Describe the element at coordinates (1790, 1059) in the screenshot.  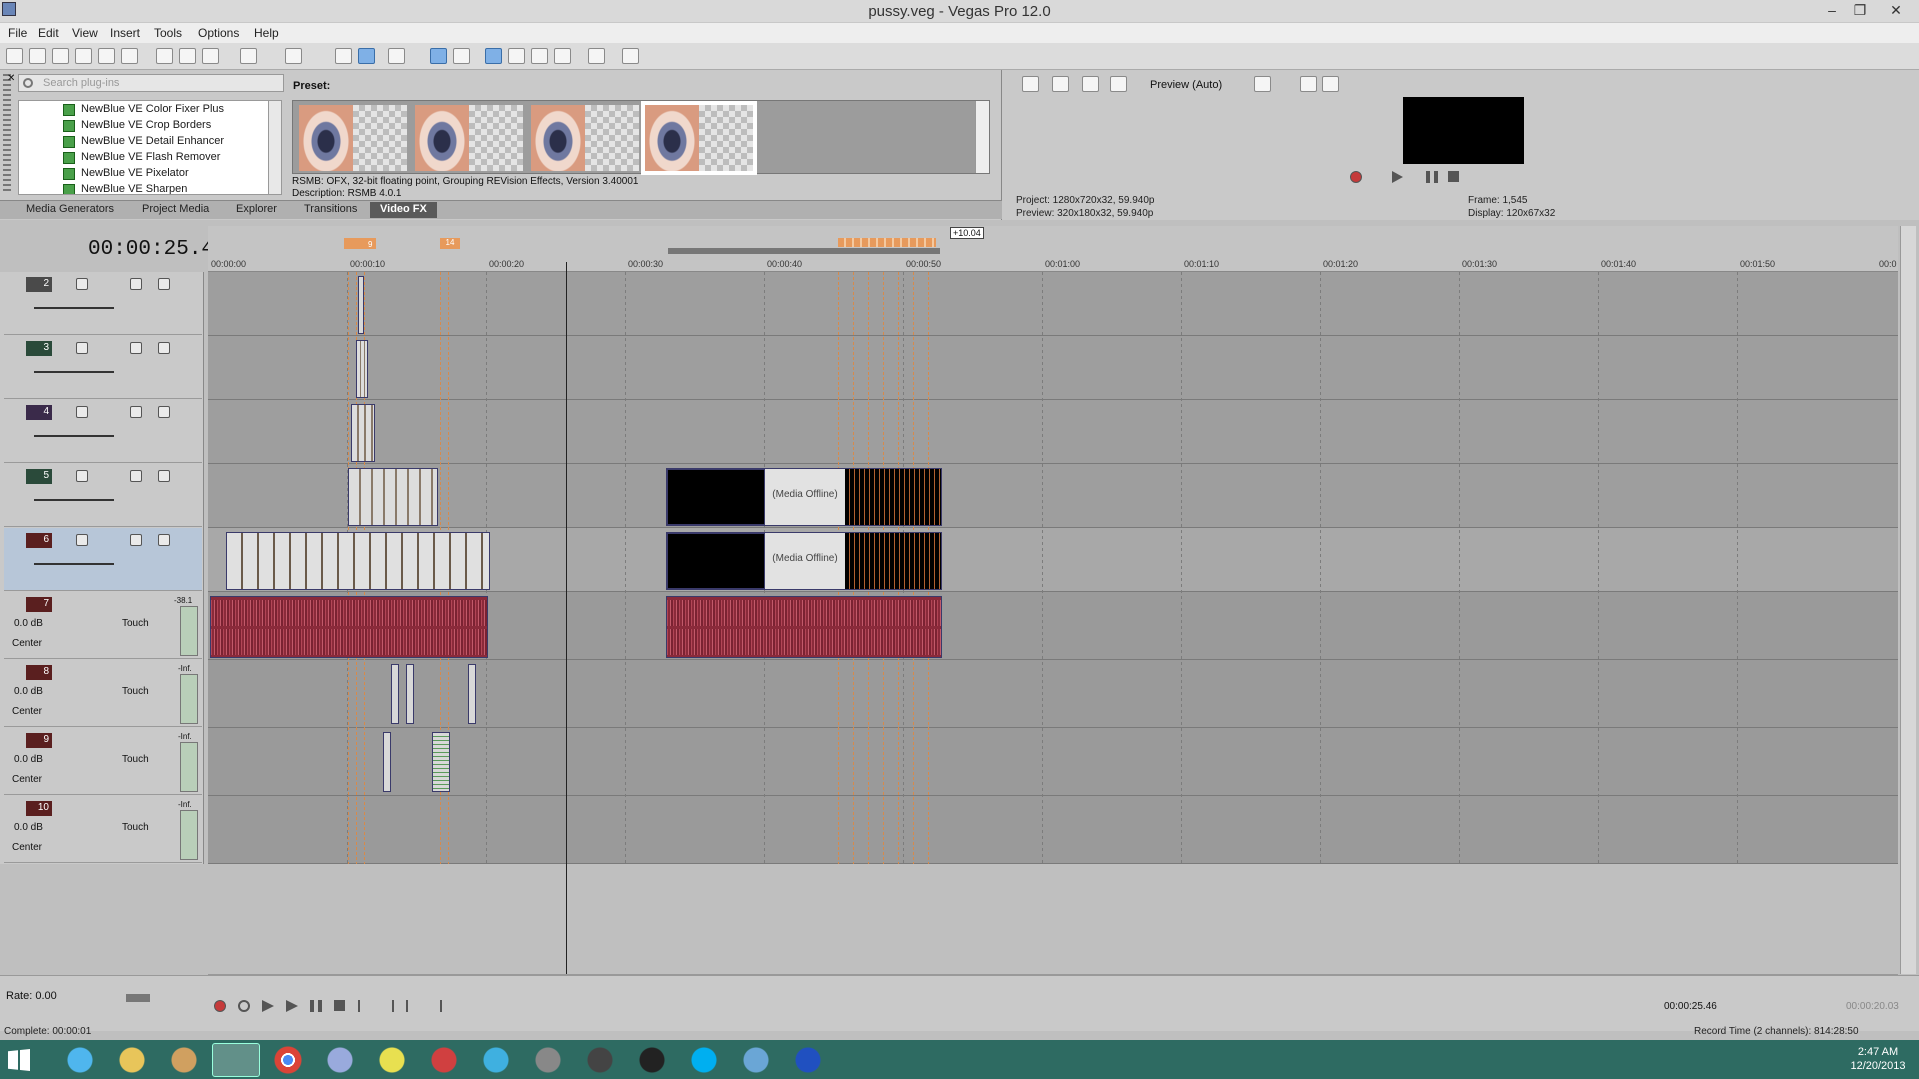
I see `system-tray` at that location.